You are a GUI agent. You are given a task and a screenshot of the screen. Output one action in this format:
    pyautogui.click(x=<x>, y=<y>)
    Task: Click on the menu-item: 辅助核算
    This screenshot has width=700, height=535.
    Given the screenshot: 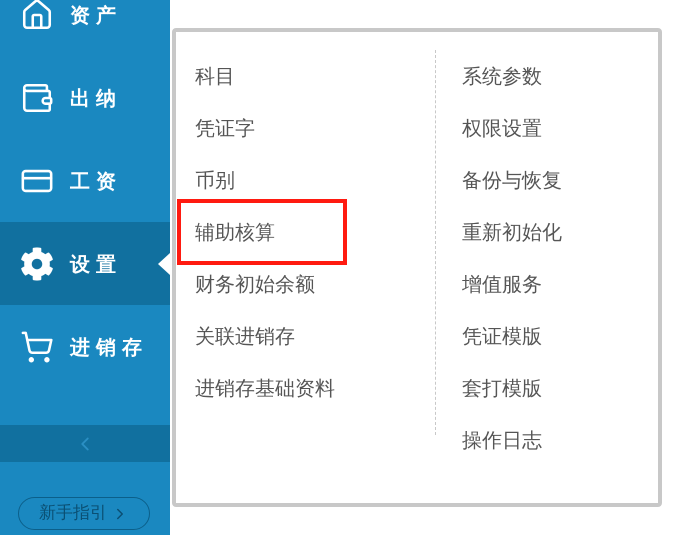 What is the action you would take?
    pyautogui.click(x=262, y=232)
    